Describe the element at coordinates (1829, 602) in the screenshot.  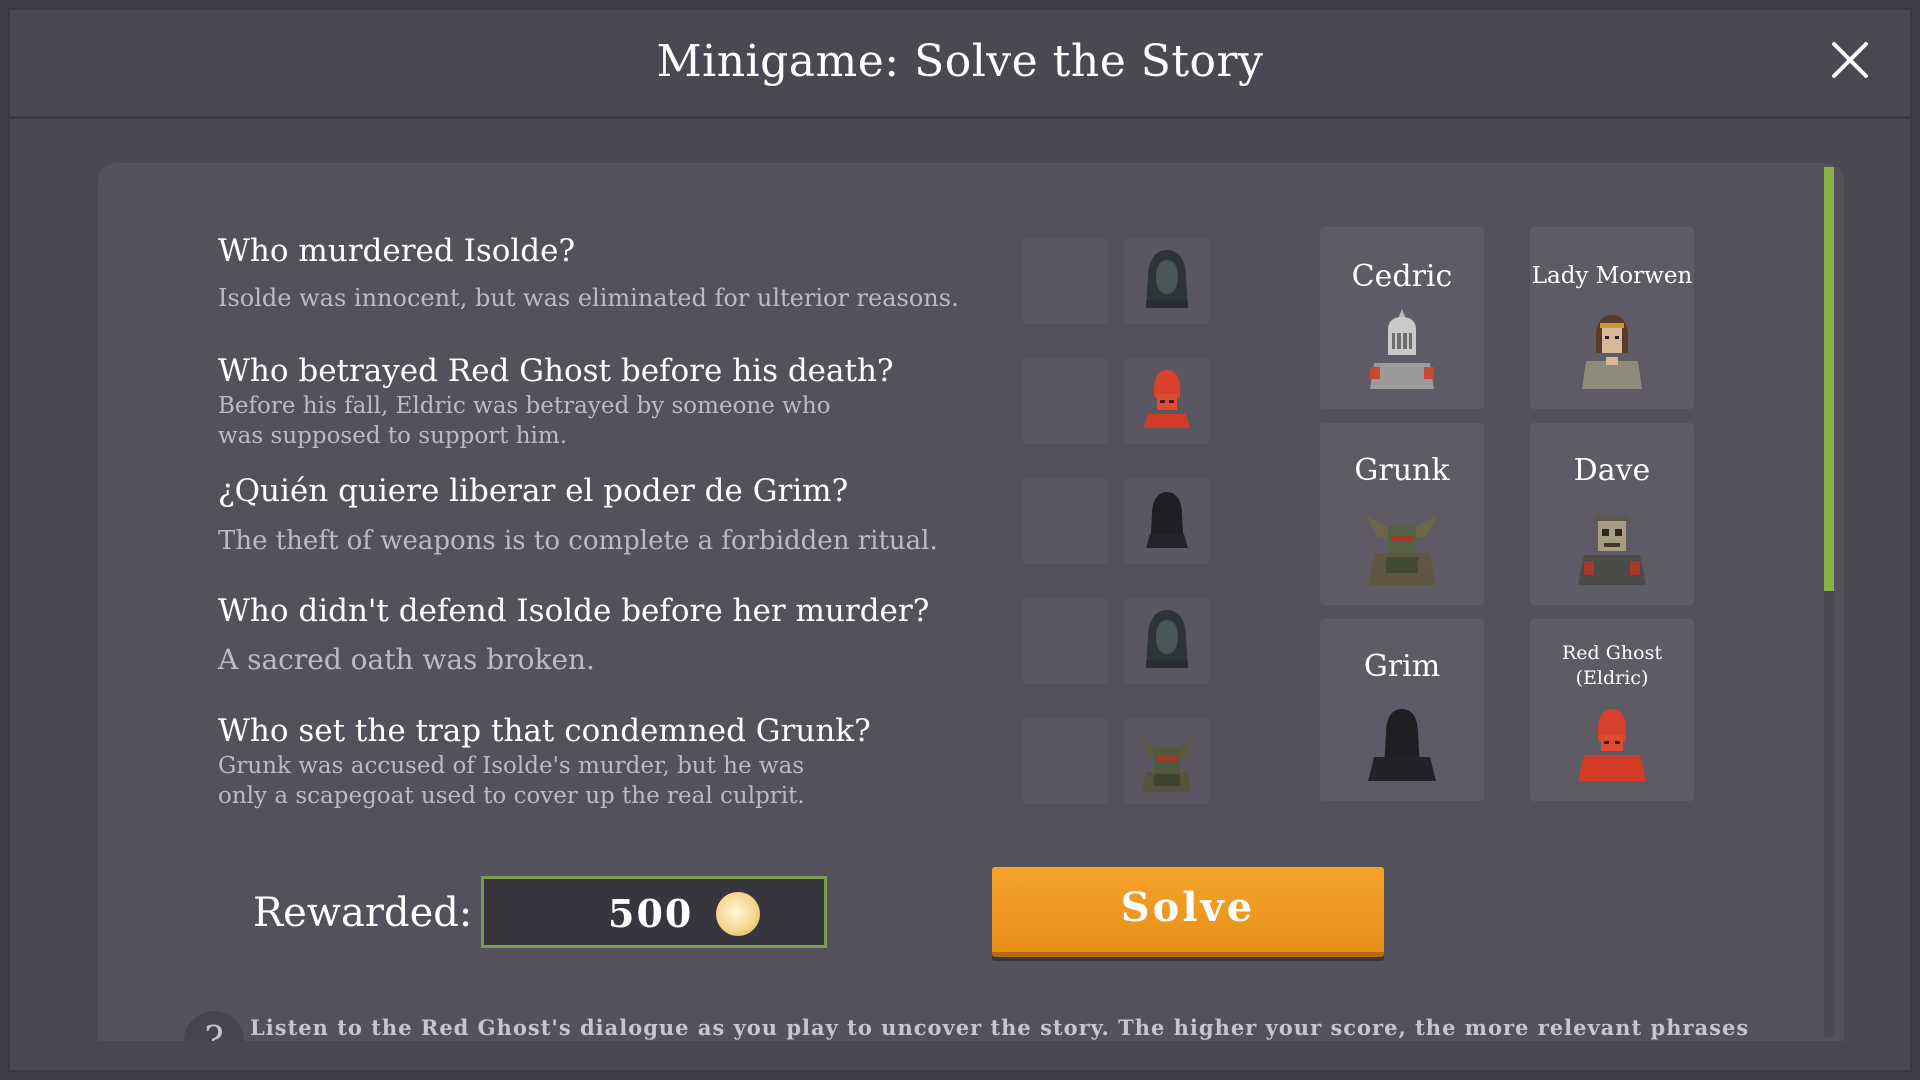
I see `scrollbar` at that location.